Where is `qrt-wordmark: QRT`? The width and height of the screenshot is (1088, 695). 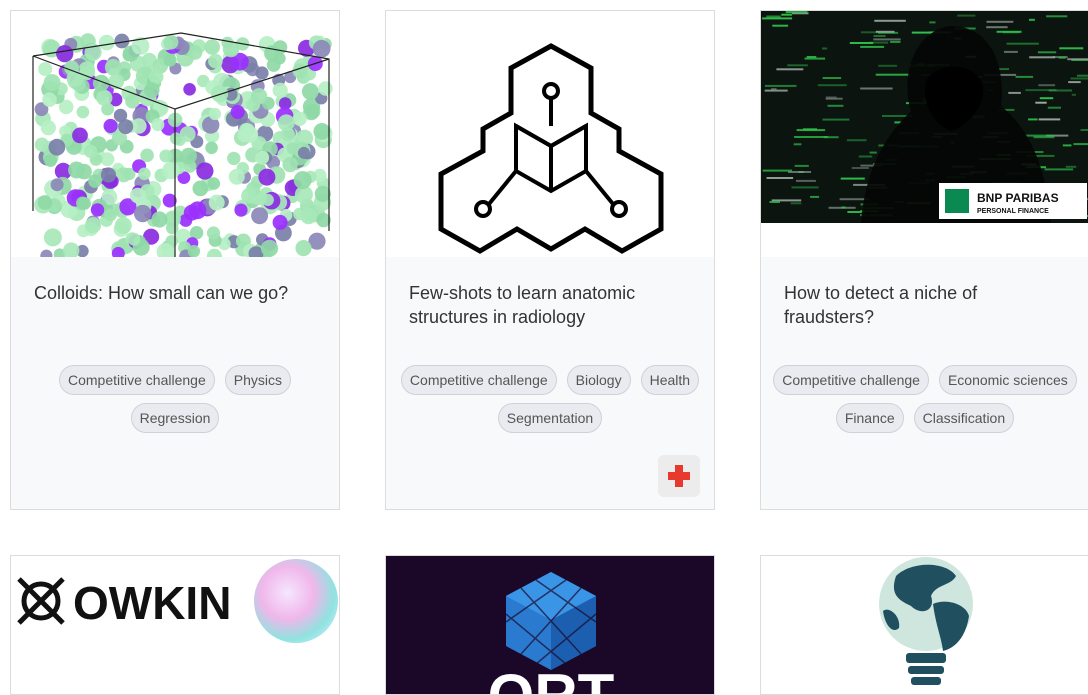 qrt-wordmark: QRT is located at coordinates (551, 678).